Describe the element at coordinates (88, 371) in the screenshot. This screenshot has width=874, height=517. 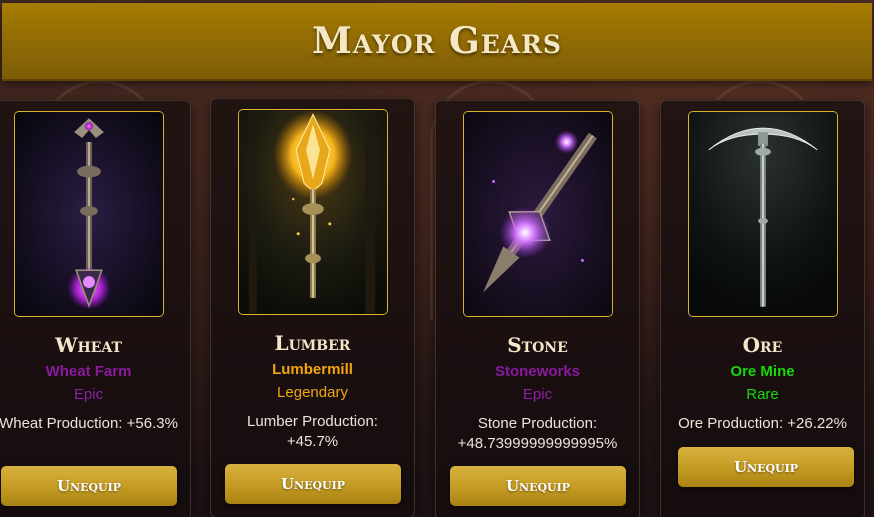
I see `gear-building: Wheat Farm` at that location.